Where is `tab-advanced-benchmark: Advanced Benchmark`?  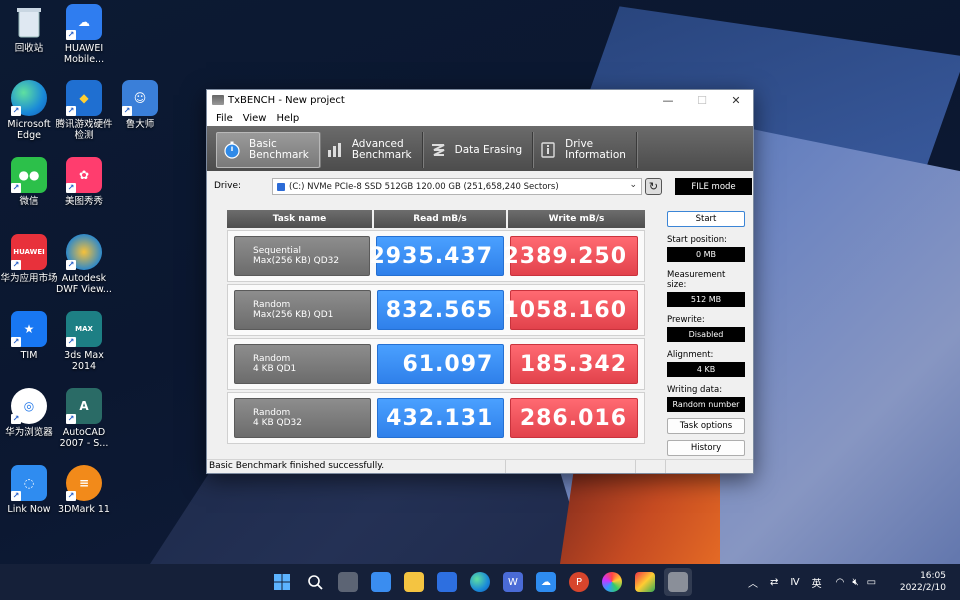
tab-advanced-benchmark: Advanced Benchmark is located at coordinates (371, 150).